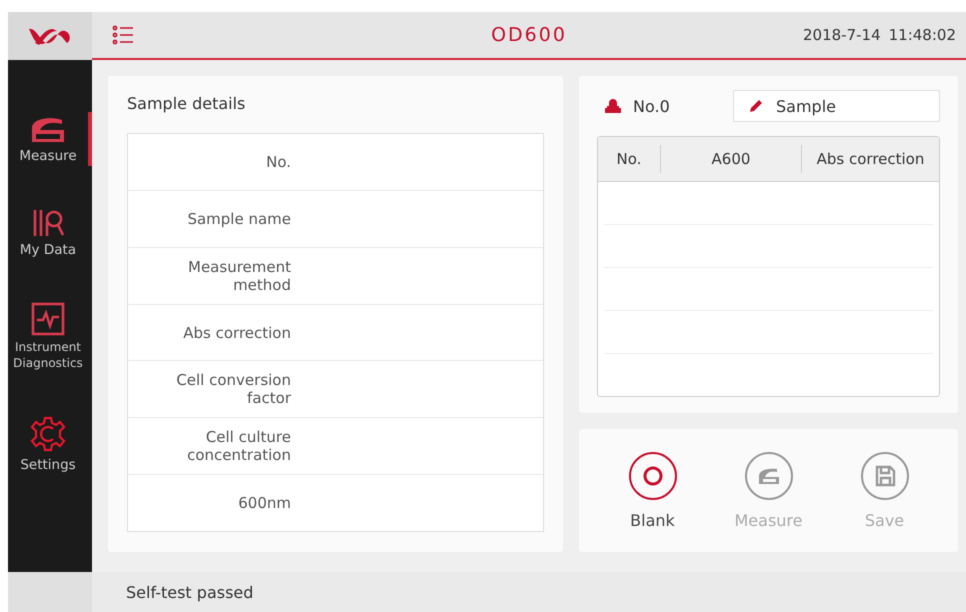  I want to click on sidebar-item: Instrument Diagnostics, so click(50, 337).